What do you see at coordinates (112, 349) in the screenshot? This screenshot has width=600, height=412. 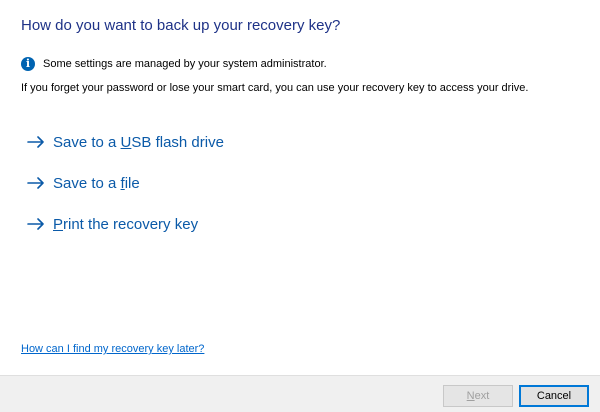 I see `find-recovery-key-help-link: How can I find my recovery key later?` at bounding box center [112, 349].